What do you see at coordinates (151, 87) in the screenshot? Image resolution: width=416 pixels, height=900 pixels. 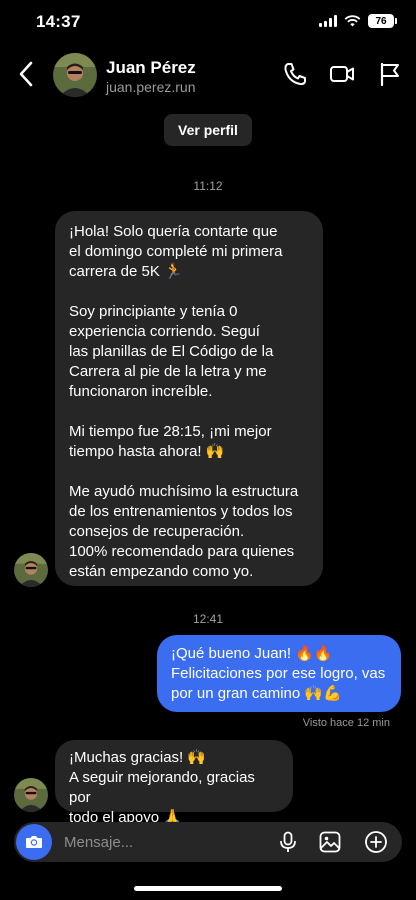 I see `contact-handle: juan.perez.run` at bounding box center [151, 87].